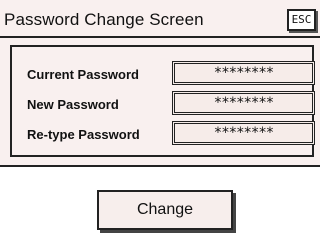 The width and height of the screenshot is (320, 240). Describe the element at coordinates (83, 134) in the screenshot. I see `retype-password-label: Re-type Password` at that location.